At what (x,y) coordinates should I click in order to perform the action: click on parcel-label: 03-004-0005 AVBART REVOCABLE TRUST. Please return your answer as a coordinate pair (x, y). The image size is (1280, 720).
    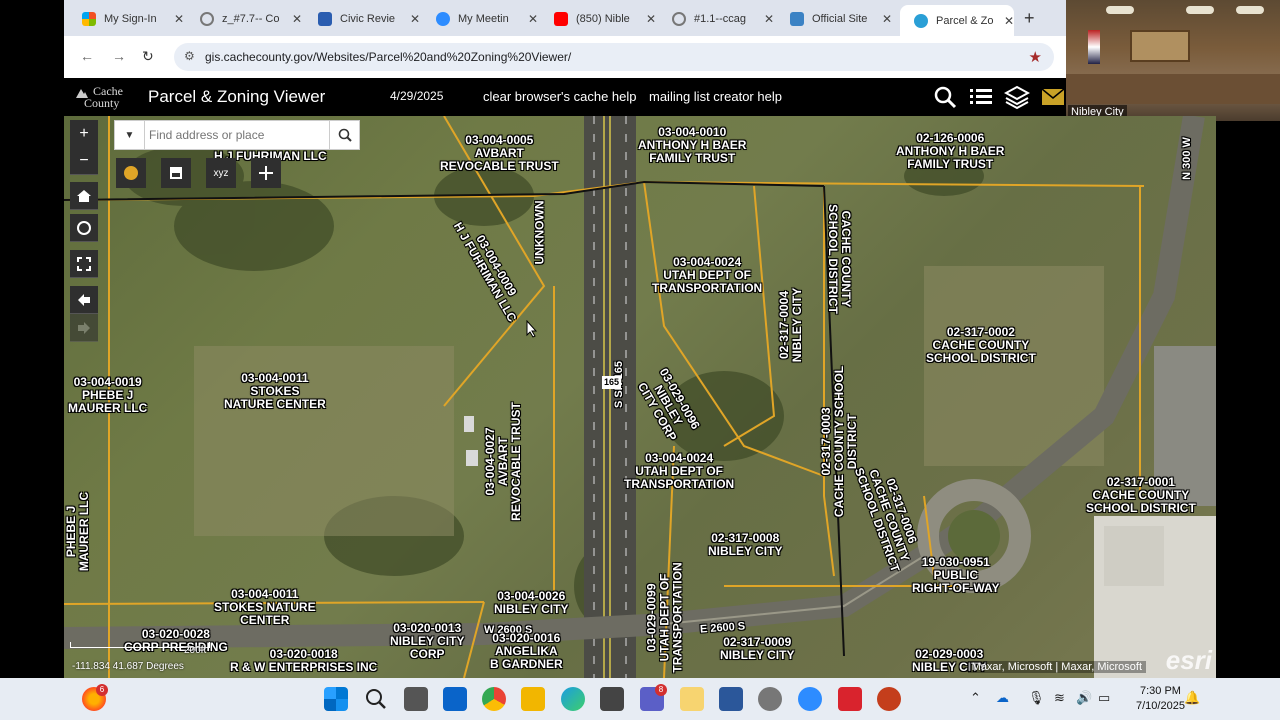
    Looking at the image, I should click on (499, 153).